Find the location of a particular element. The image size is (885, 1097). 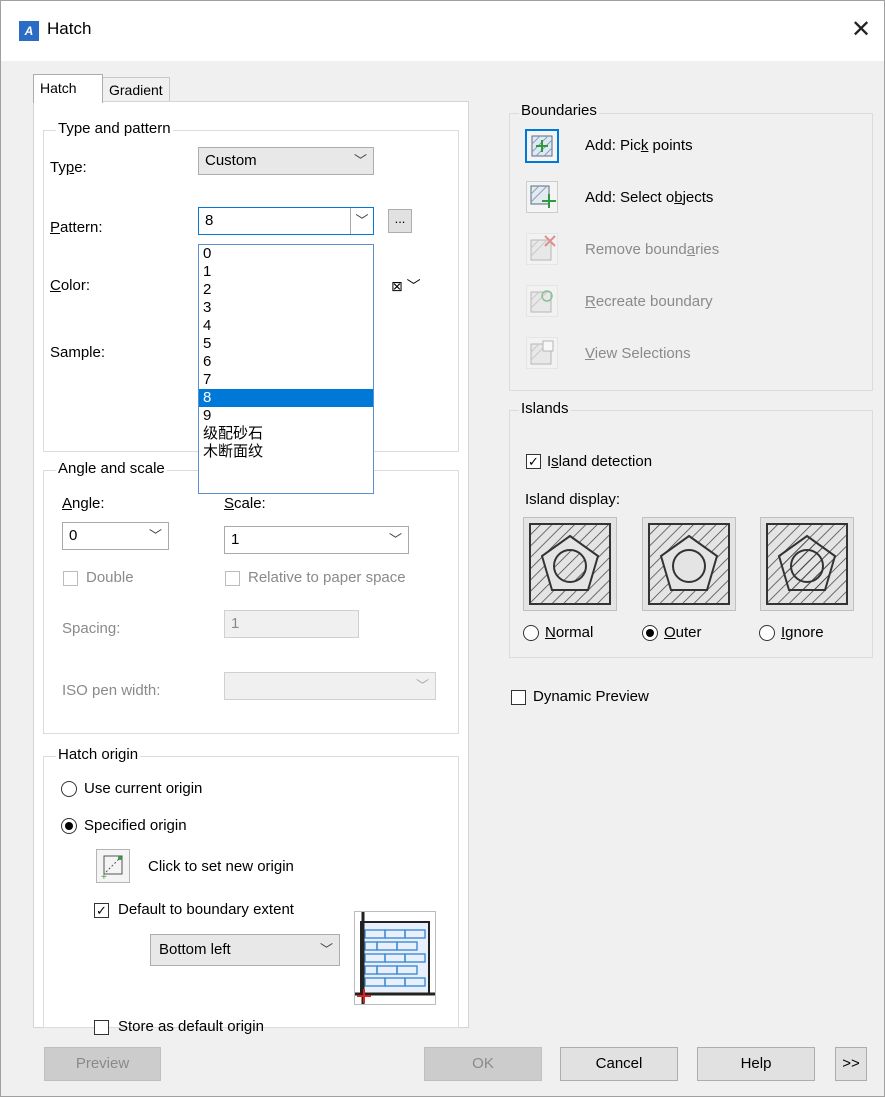

iso-pen-label: ISO pen width: is located at coordinates (111, 690).